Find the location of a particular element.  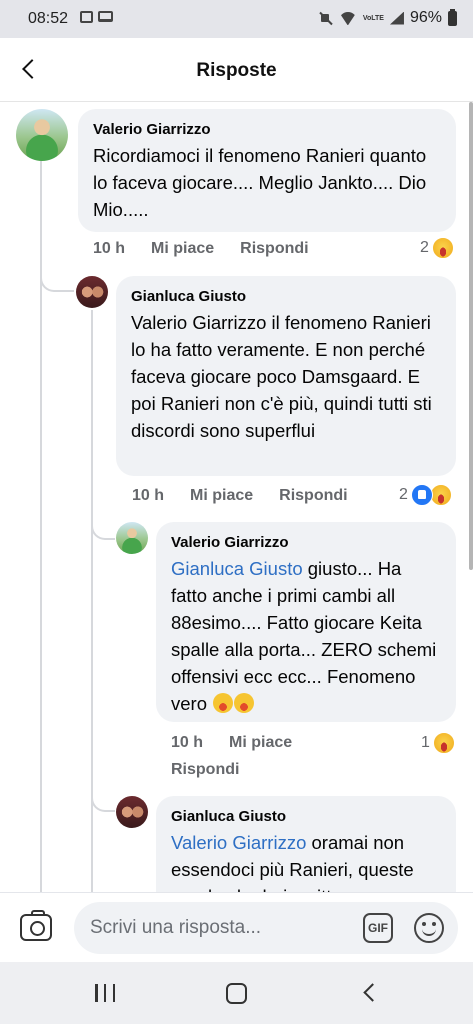

status-time: 08:52 is located at coordinates (48, 18).